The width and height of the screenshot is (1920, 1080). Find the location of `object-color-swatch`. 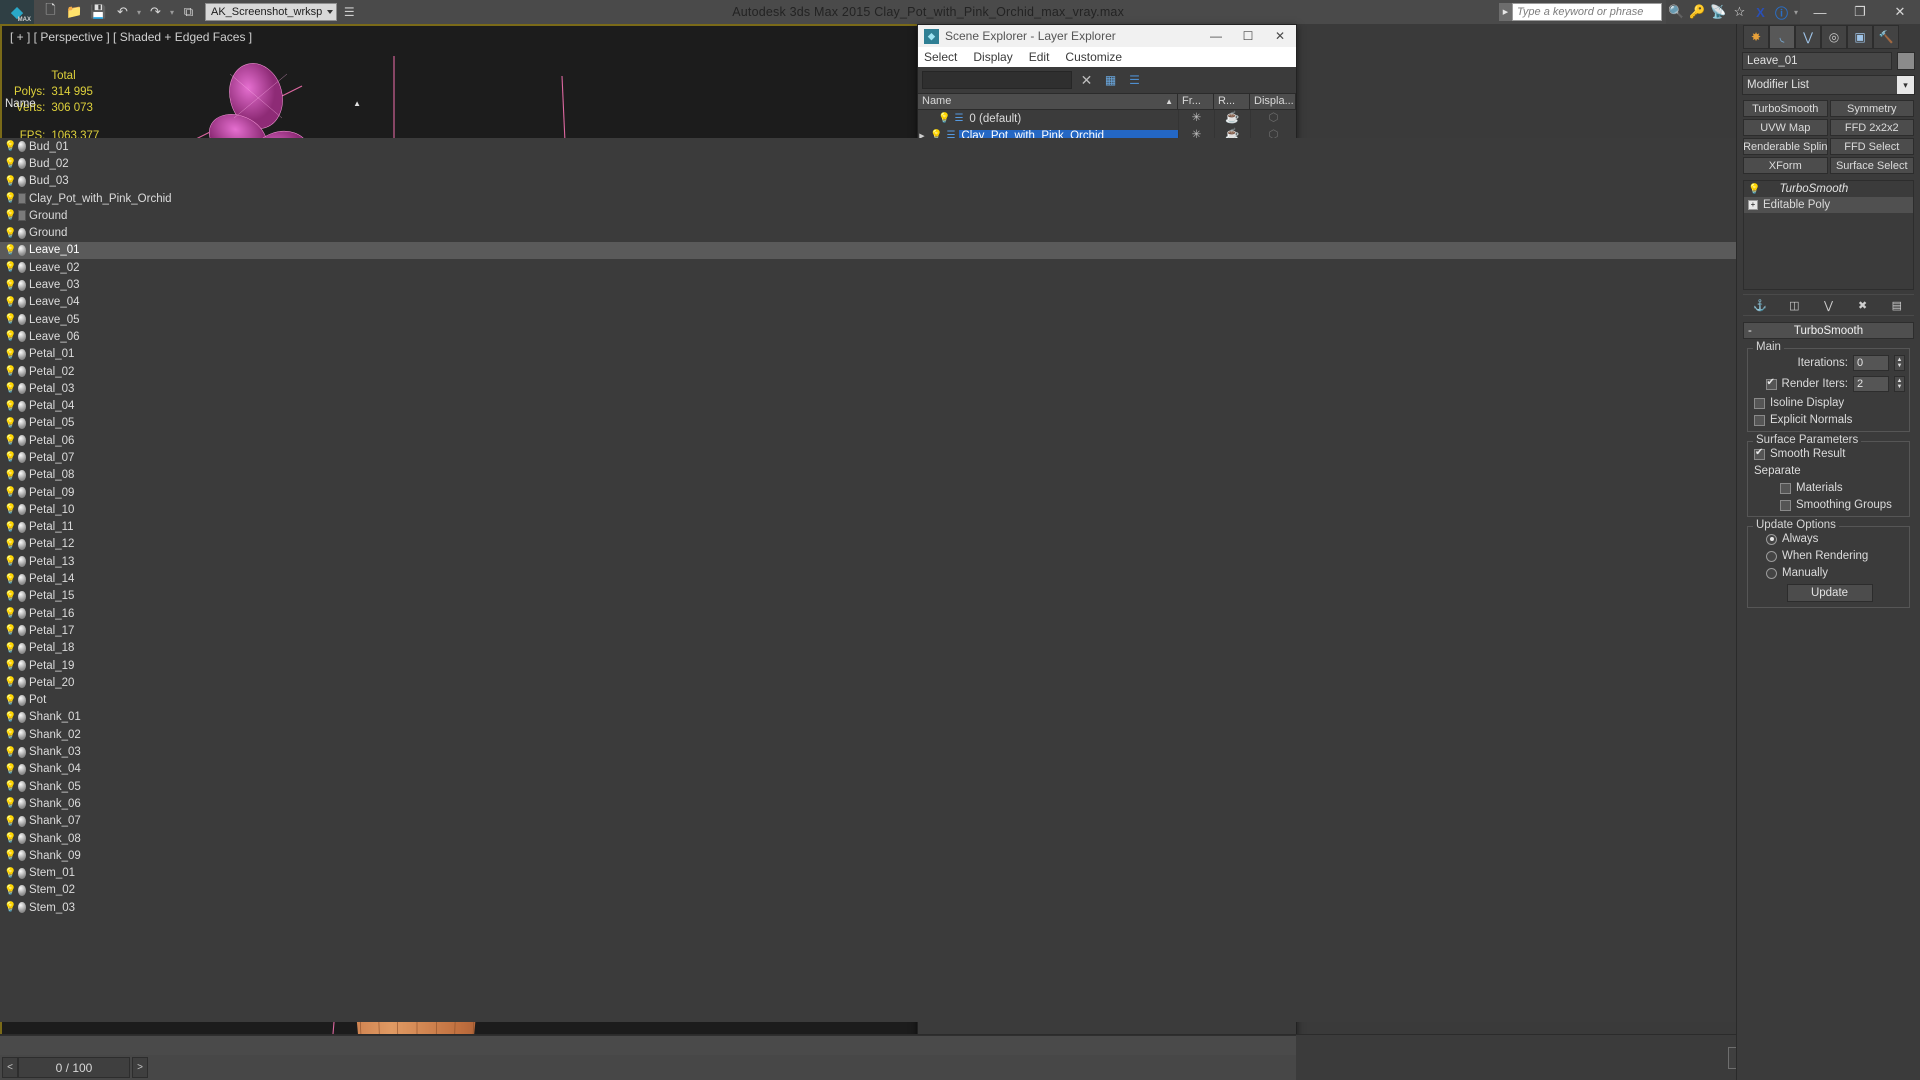

object-color-swatch is located at coordinates (1906, 61).